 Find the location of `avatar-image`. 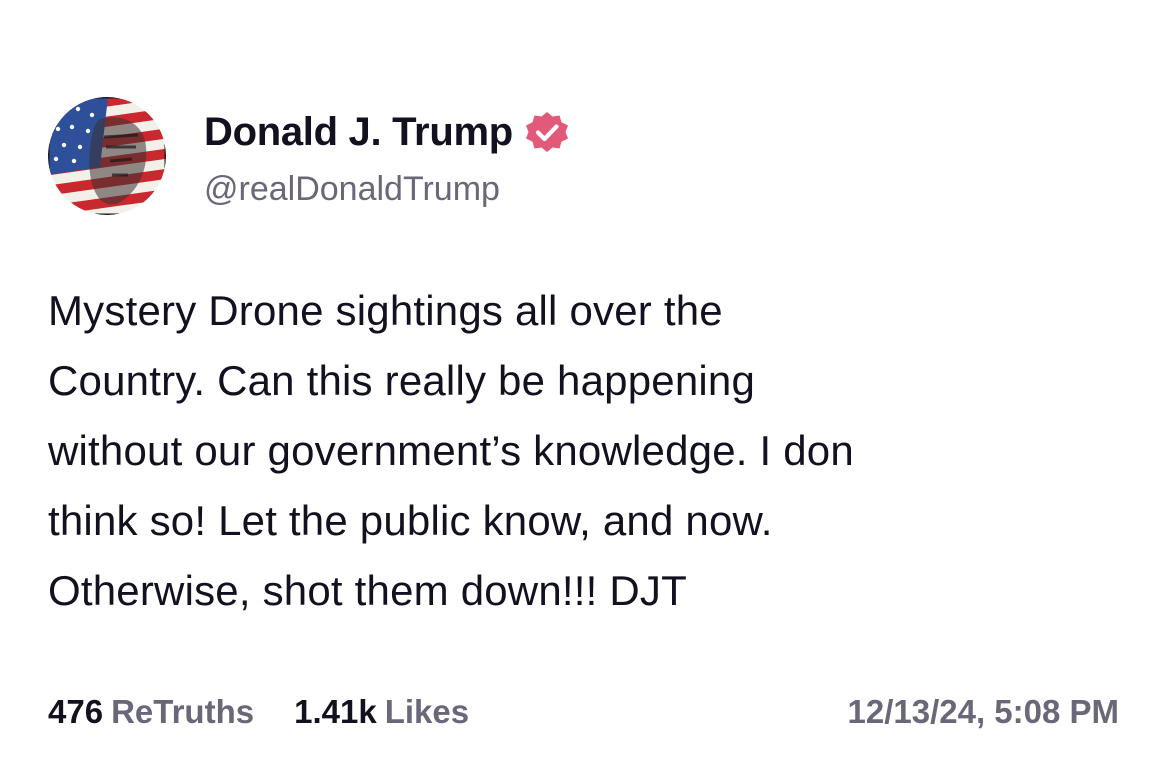

avatar-image is located at coordinates (107, 156).